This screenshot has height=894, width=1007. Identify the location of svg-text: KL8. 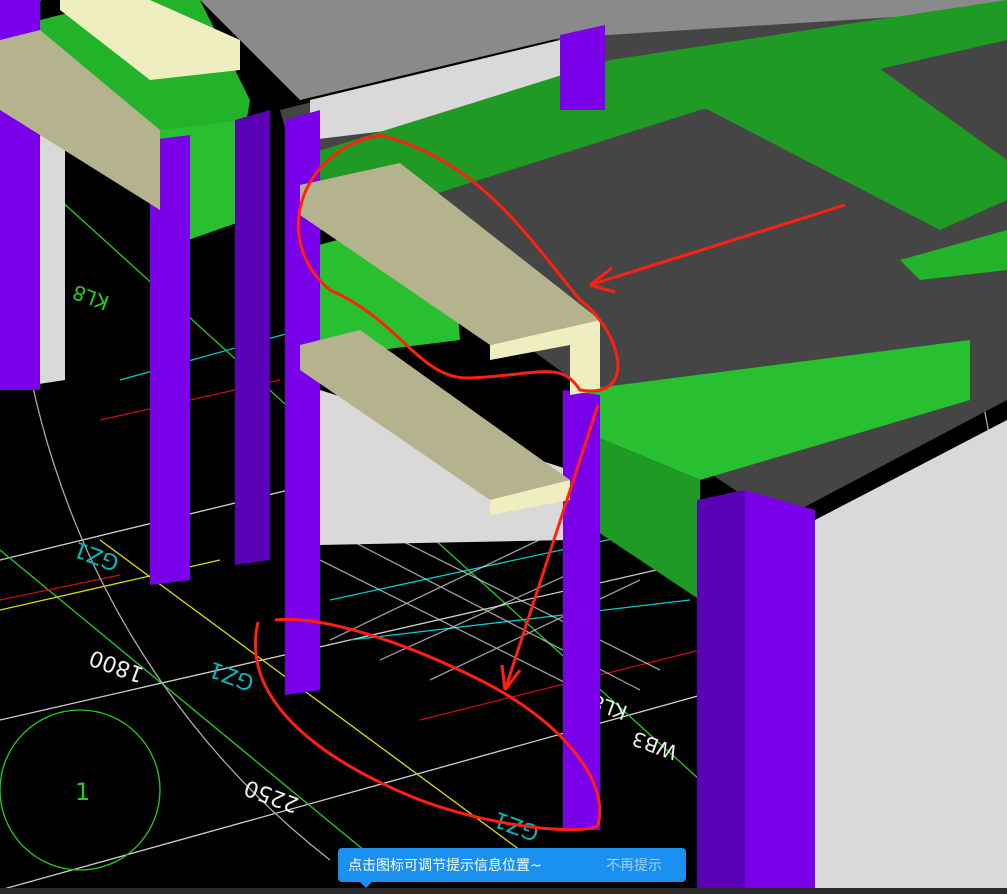
(90, 297).